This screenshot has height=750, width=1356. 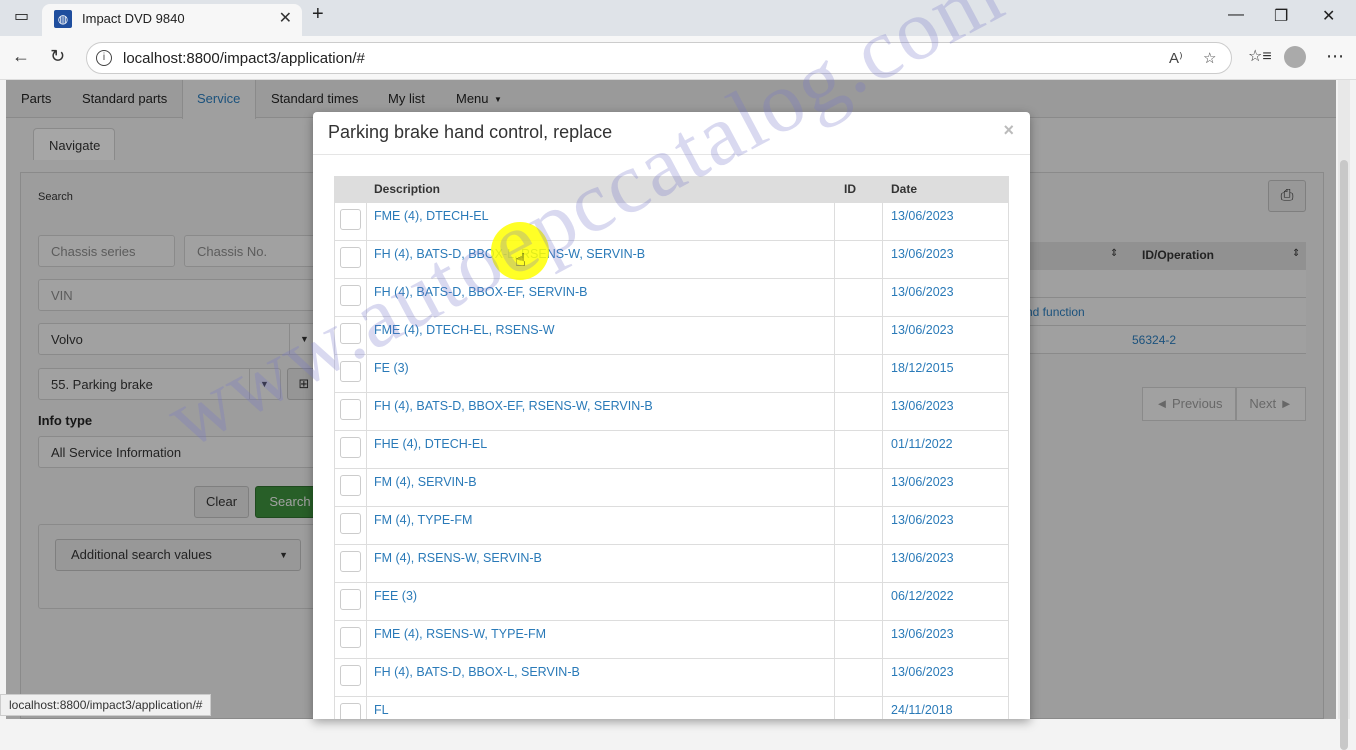 What do you see at coordinates (133, 18) in the screenshot?
I see `tab-title: Impact DVD 9840` at bounding box center [133, 18].